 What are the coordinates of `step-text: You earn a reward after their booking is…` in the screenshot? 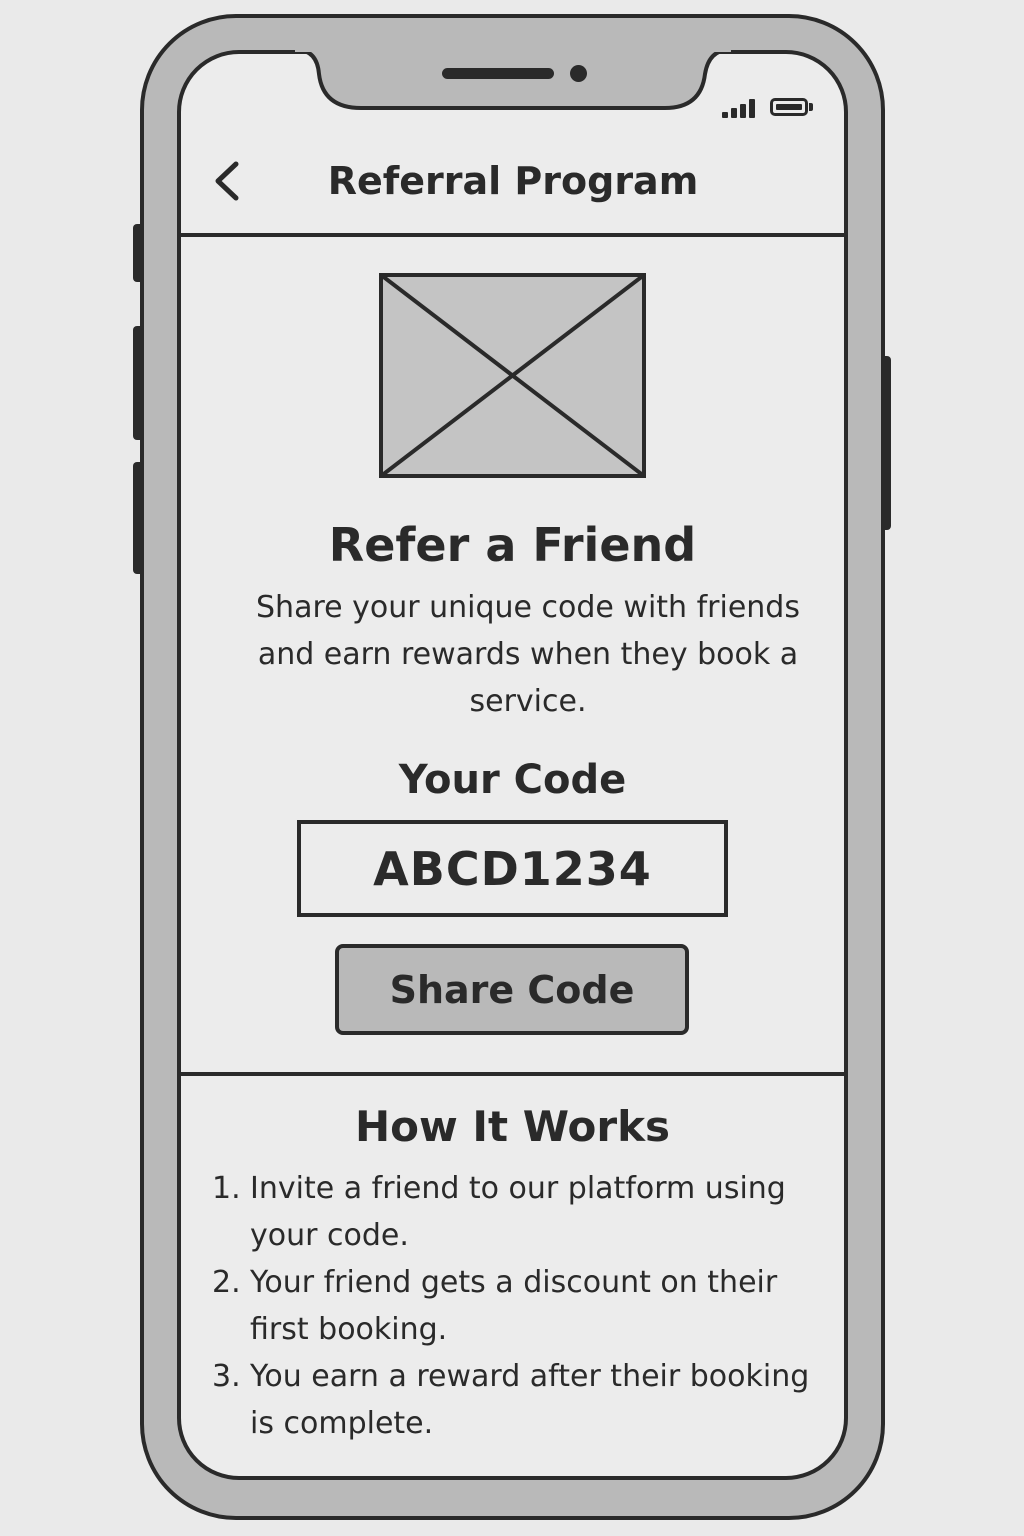 It's located at (530, 1400).